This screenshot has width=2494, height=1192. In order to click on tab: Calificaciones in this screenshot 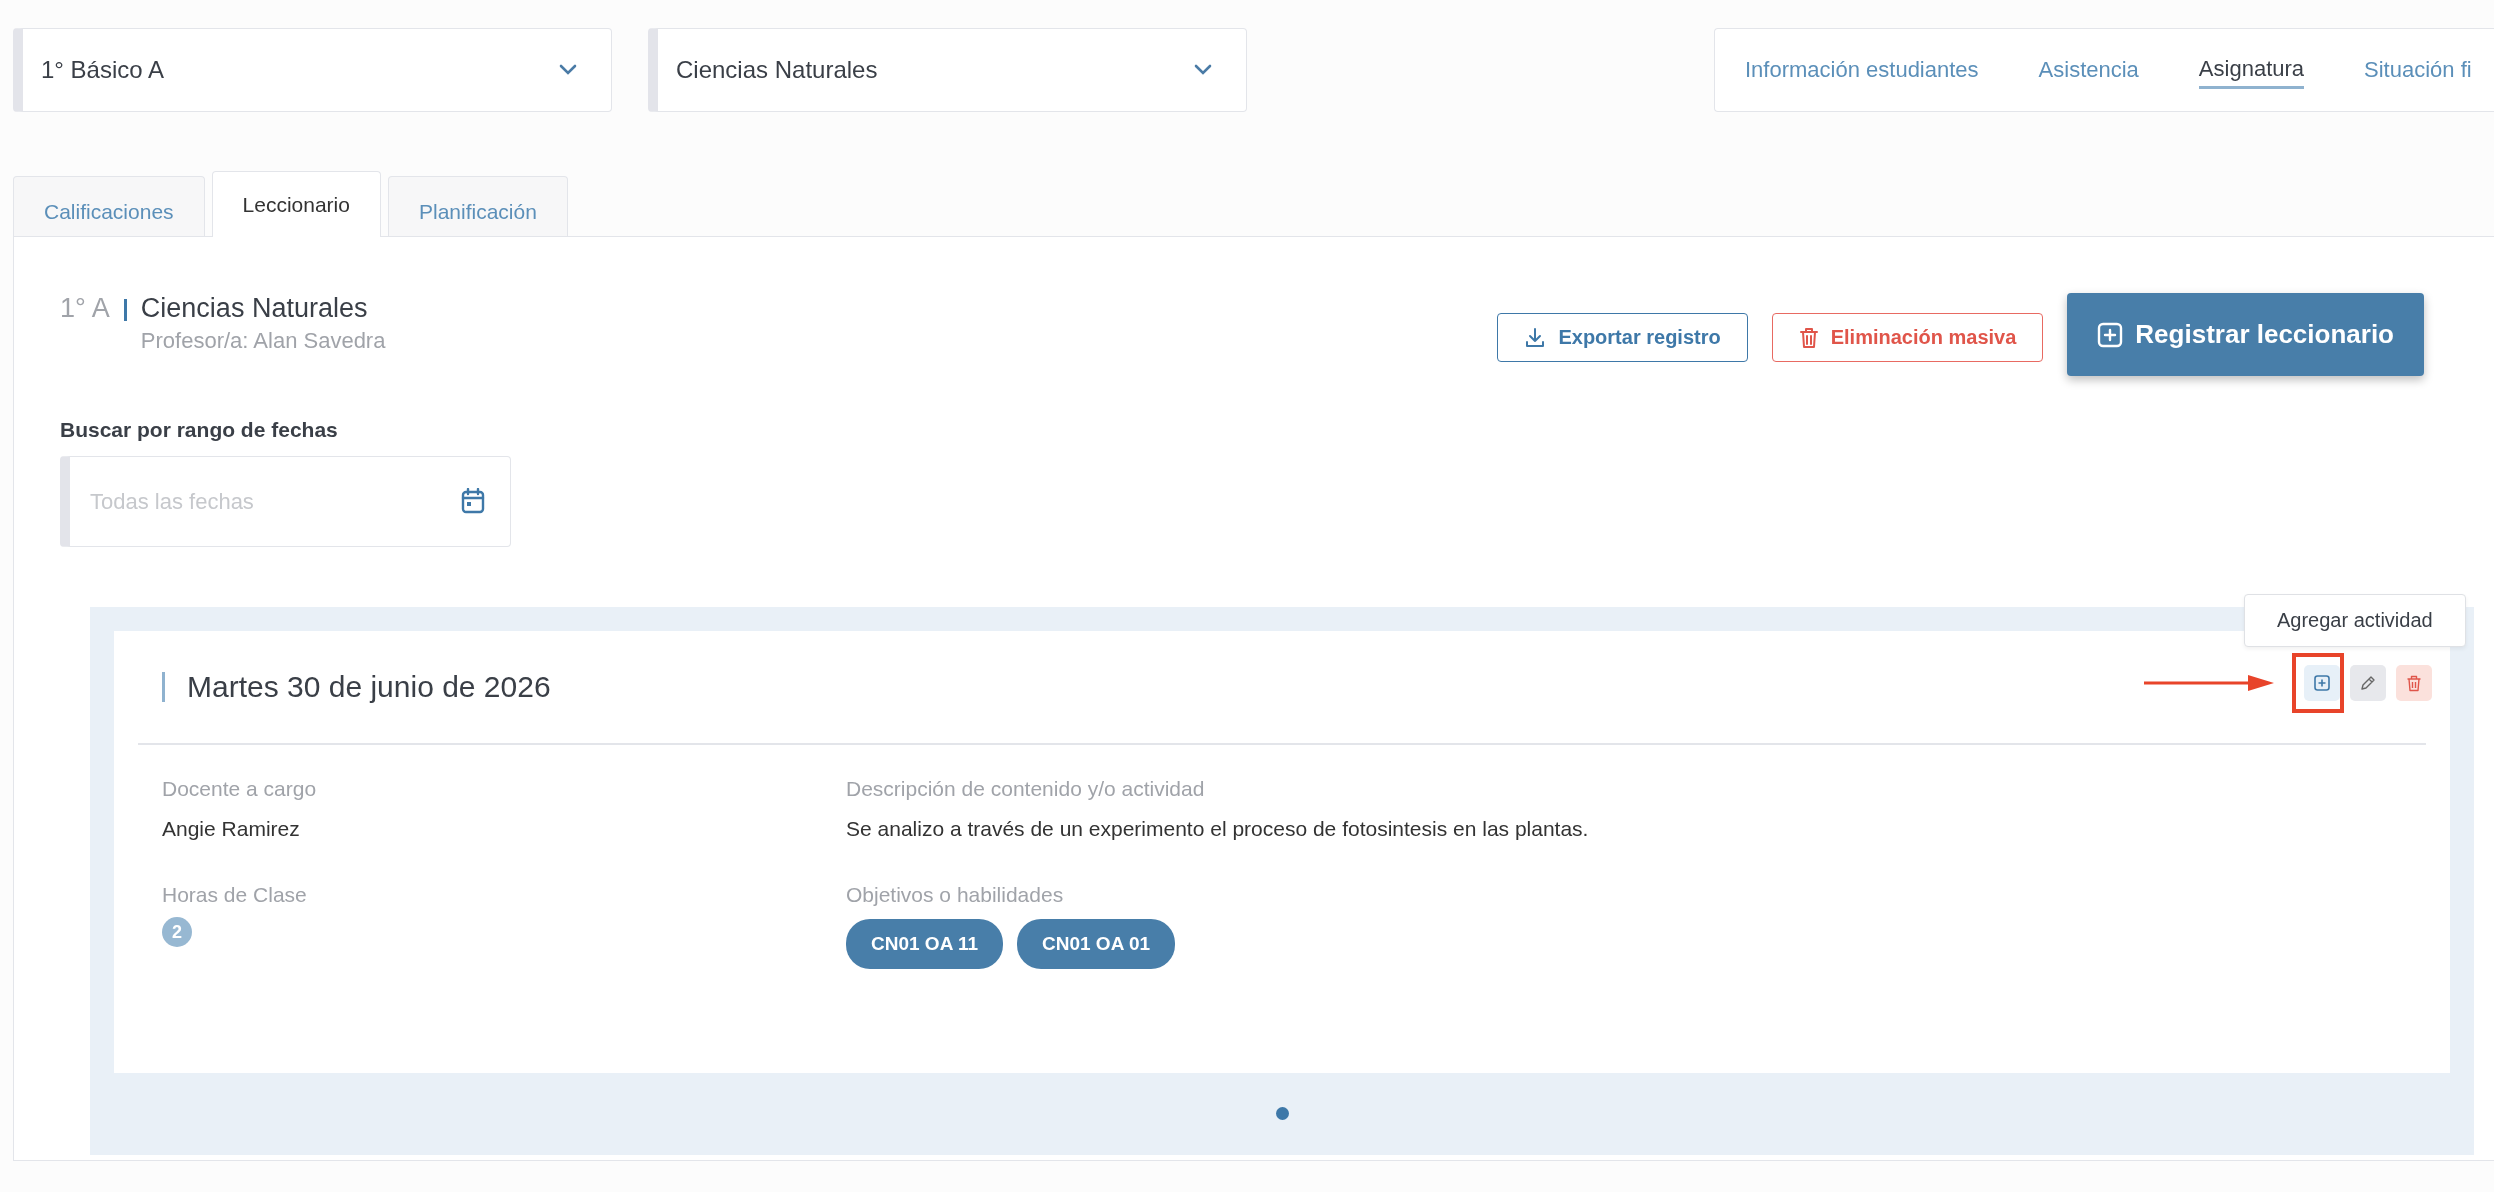, I will do `click(109, 206)`.